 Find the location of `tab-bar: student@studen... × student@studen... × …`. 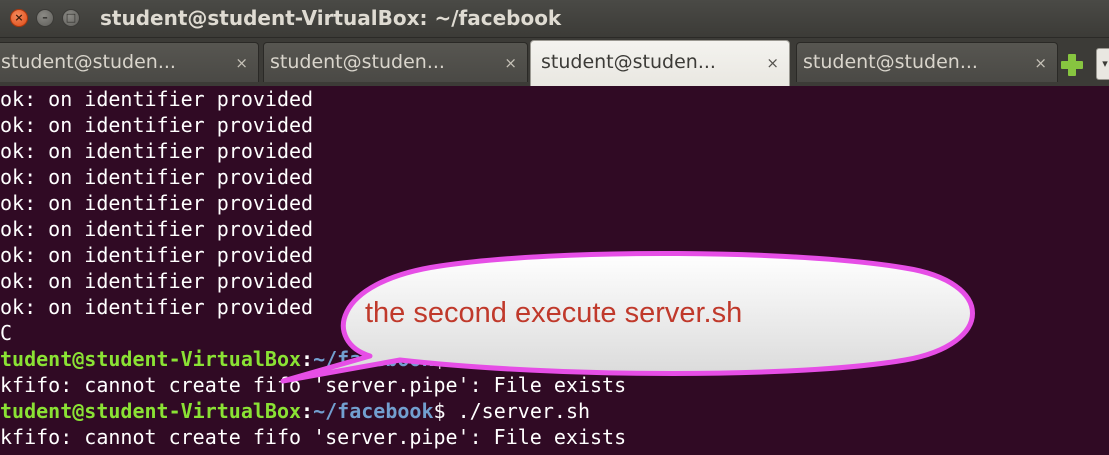

tab-bar: student@studen... × student@studen... × … is located at coordinates (554, 62).